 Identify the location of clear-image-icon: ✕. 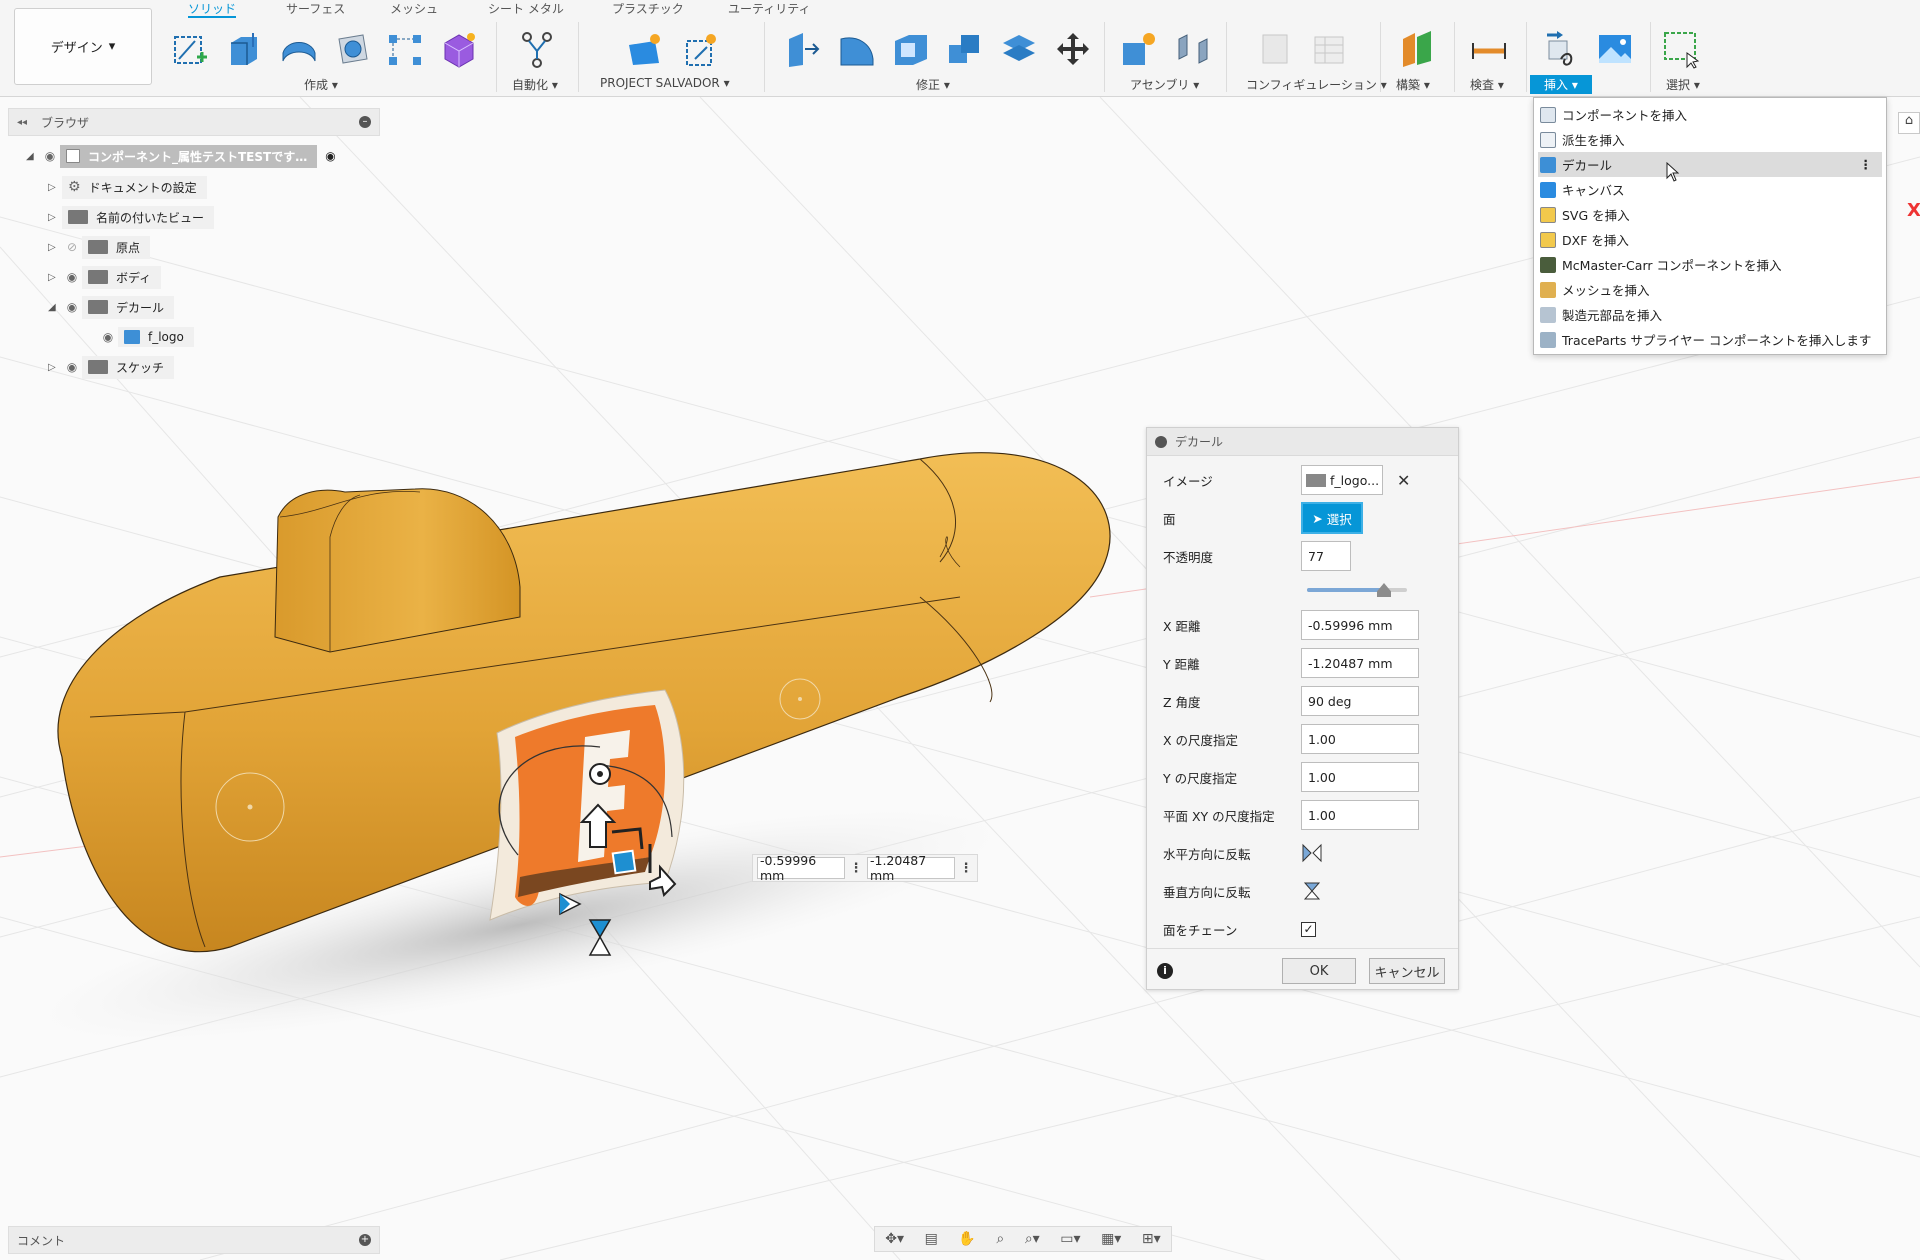
(1403, 480).